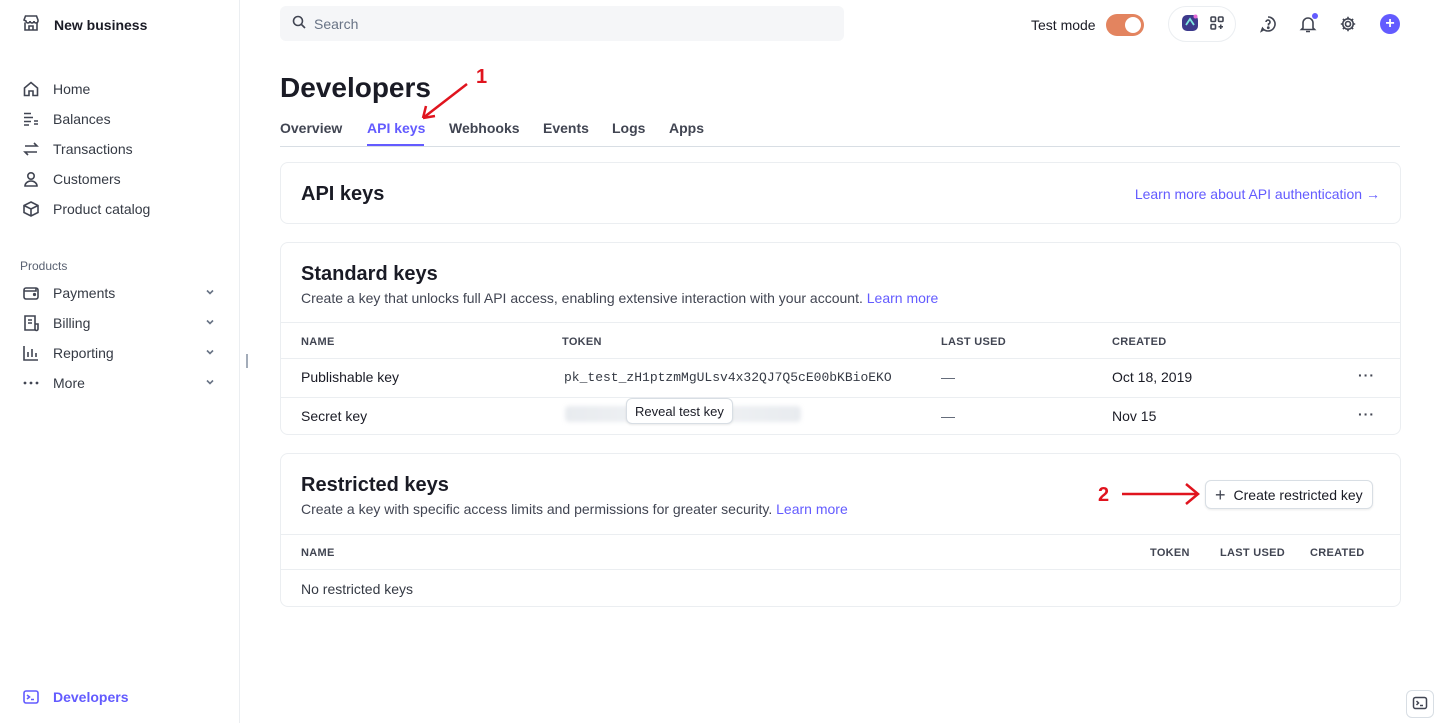 The width and height of the screenshot is (1435, 723). I want to click on annotation-step-2: 2, so click(1104, 495).